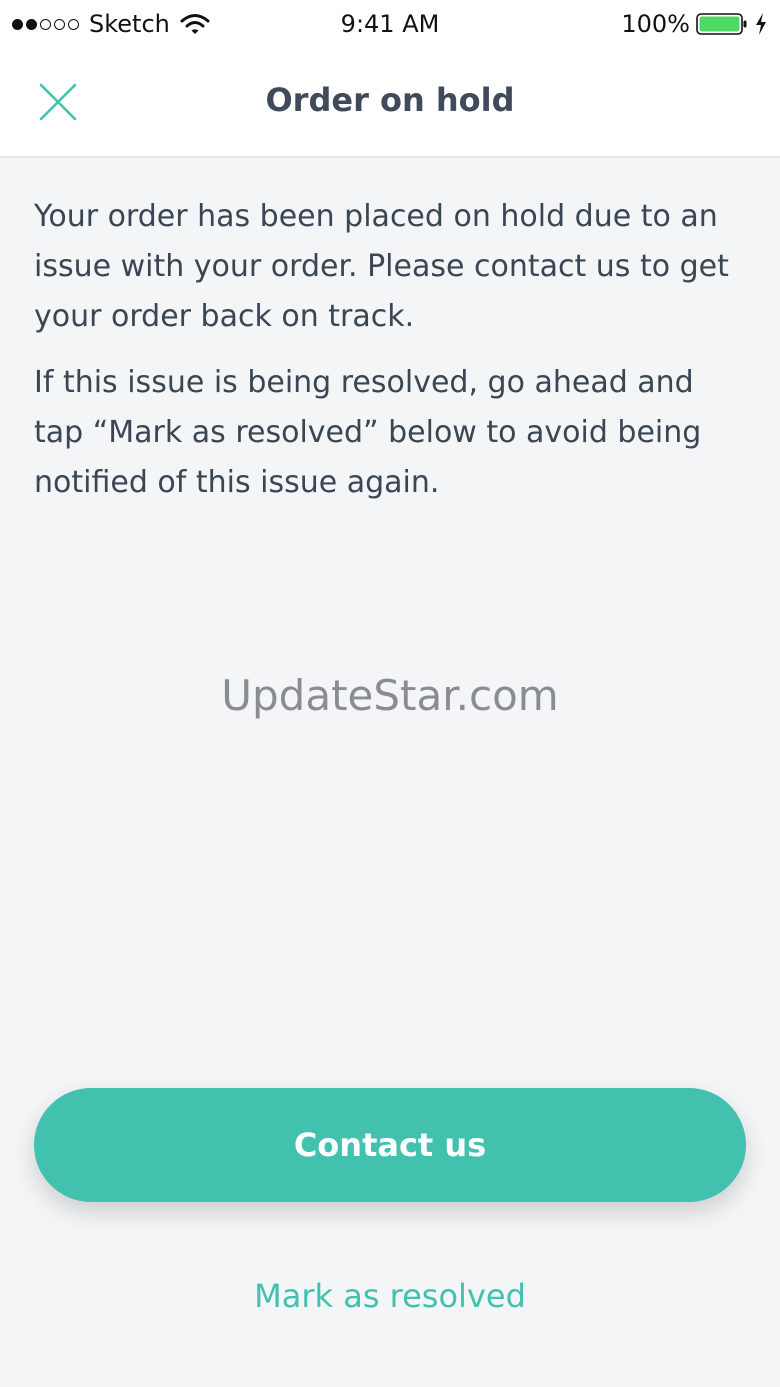  What do you see at coordinates (761, 24) in the screenshot?
I see `bolt-icon` at bounding box center [761, 24].